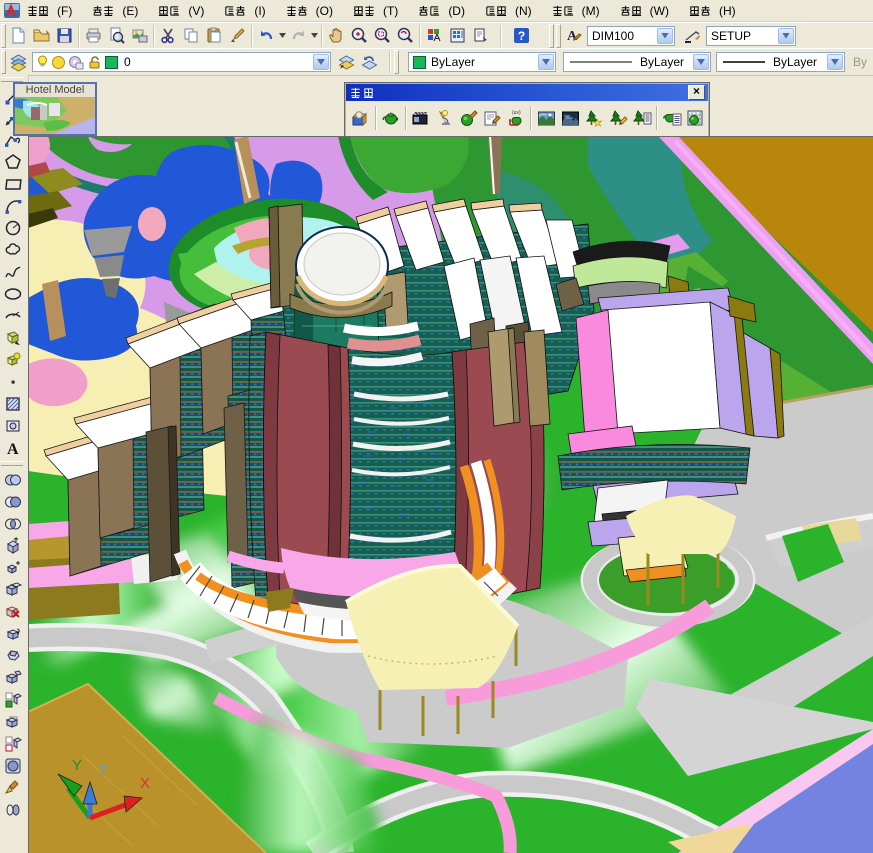 The width and height of the screenshot is (873, 853). I want to click on svg-text: Y, so click(77, 765).